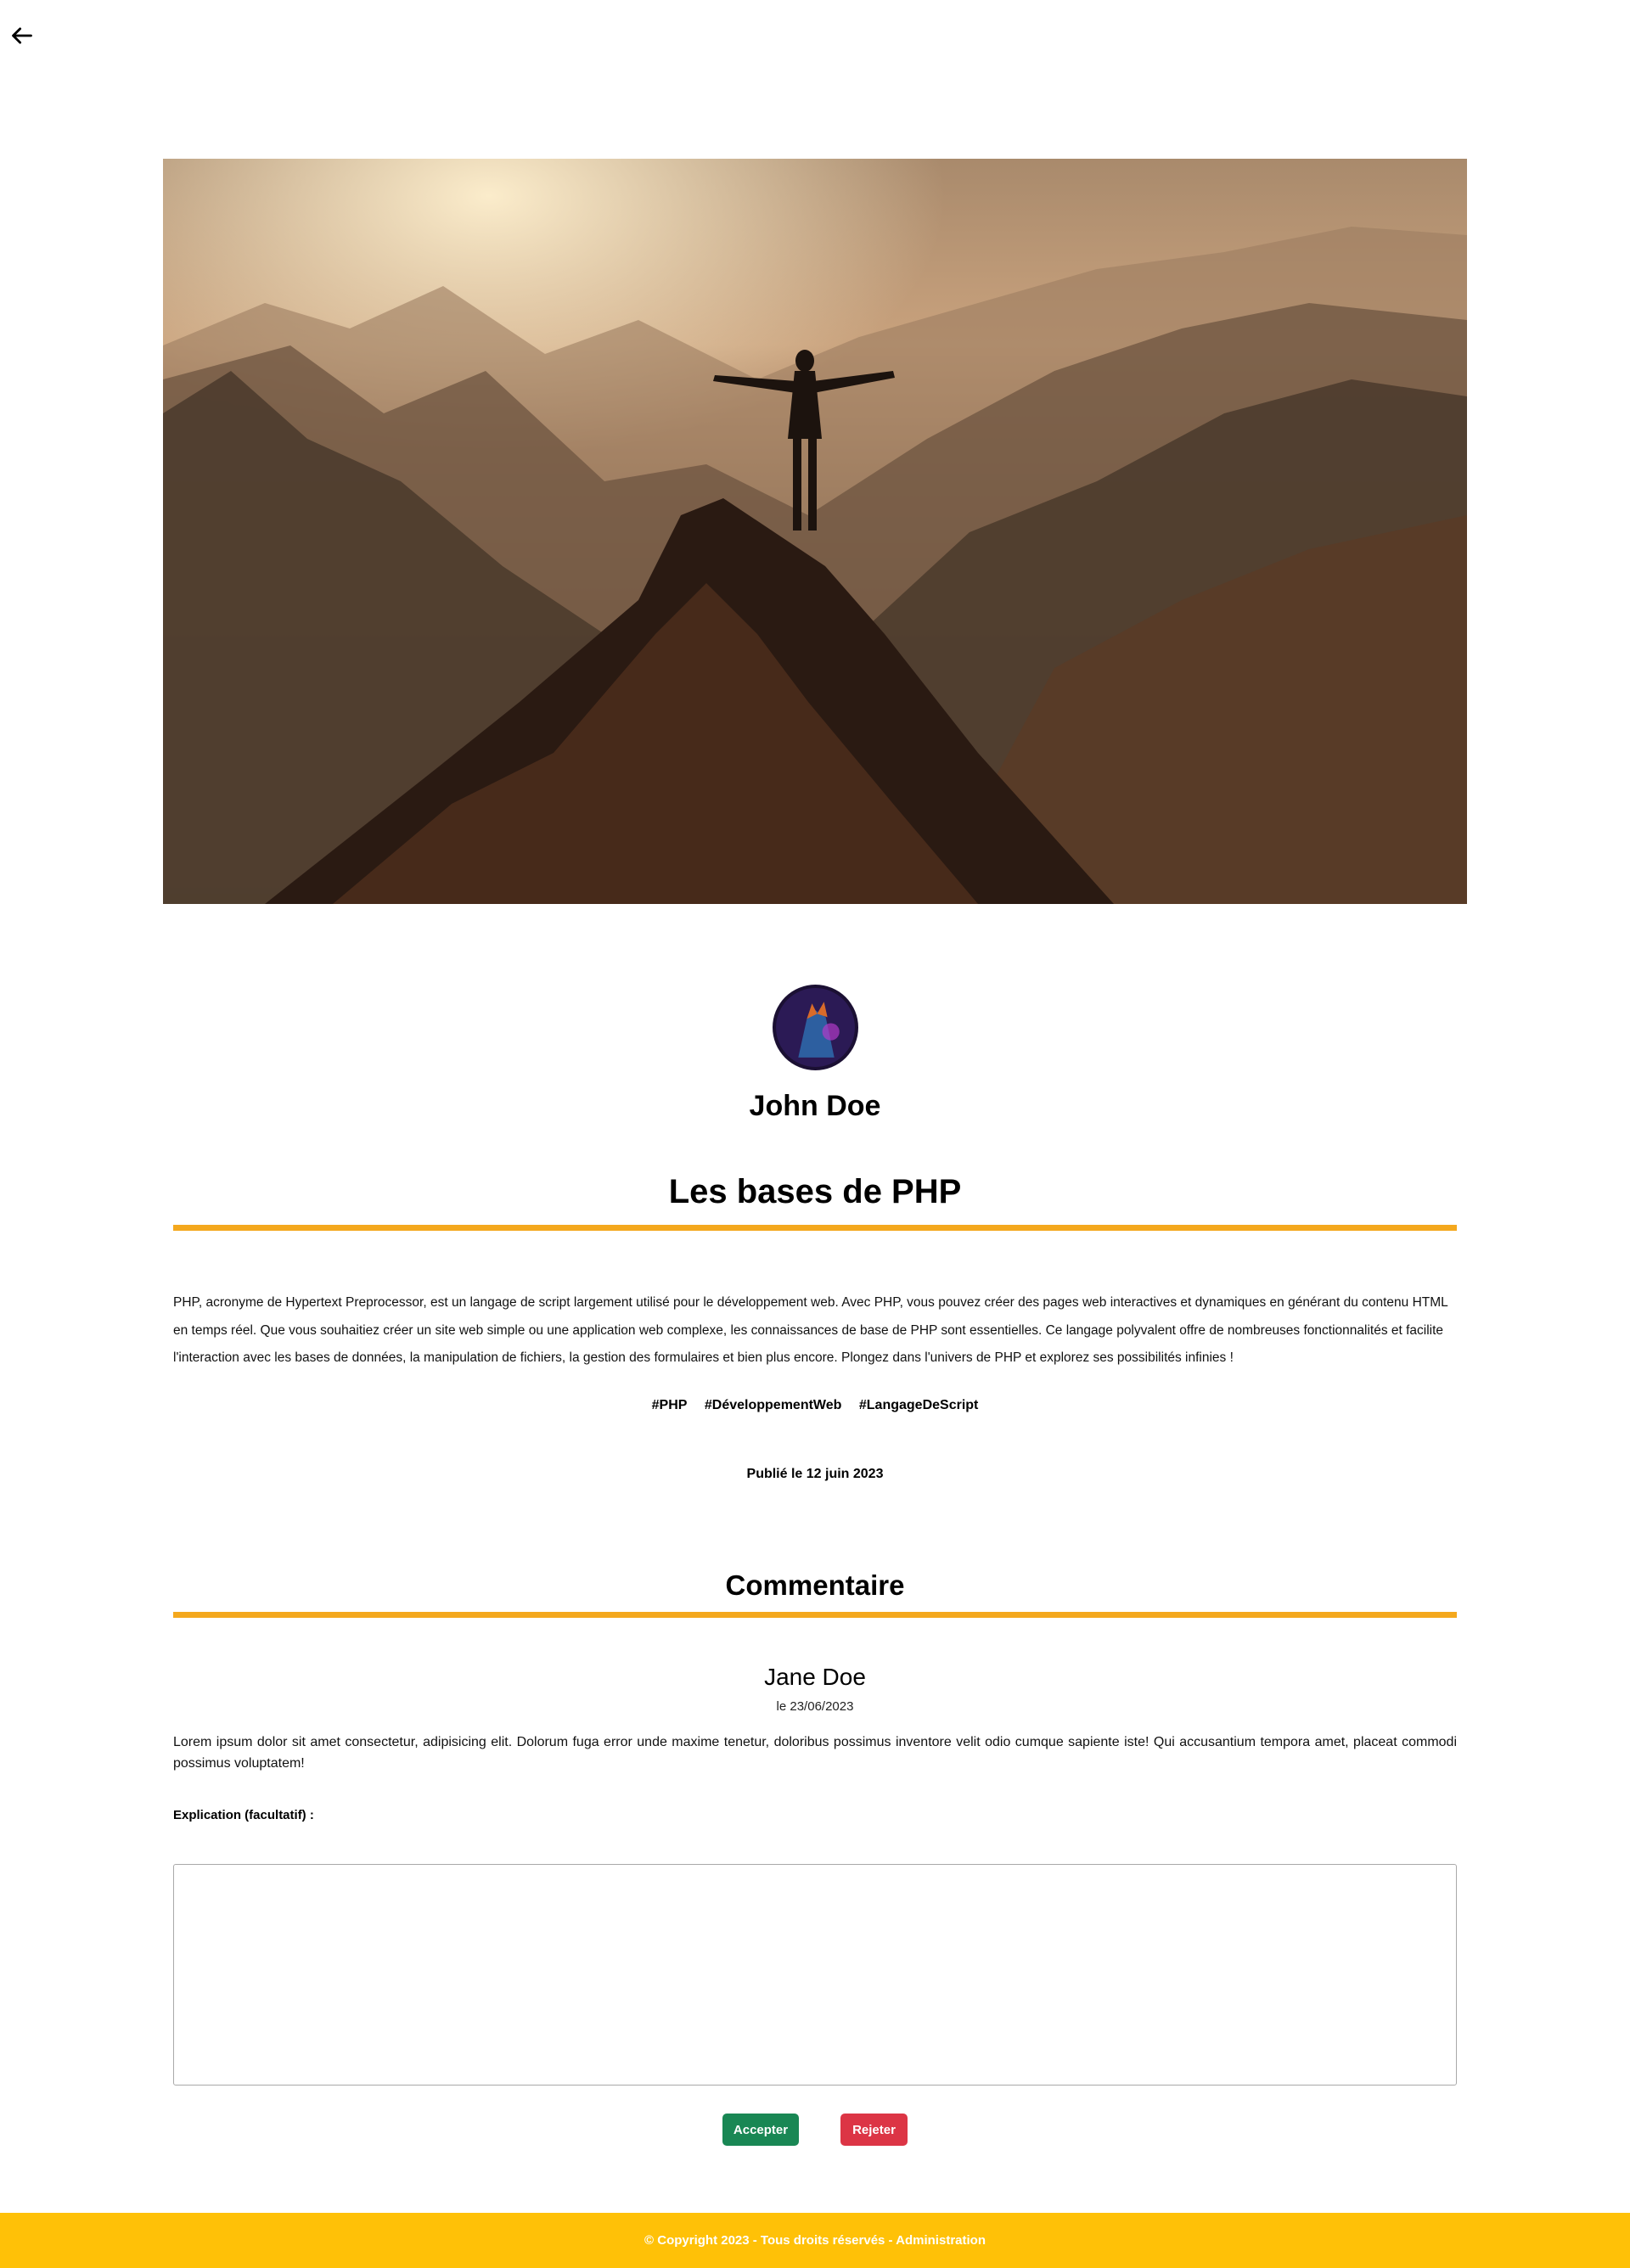 The height and width of the screenshot is (2268, 1630). I want to click on accept-button: Accepter, so click(760, 2130).